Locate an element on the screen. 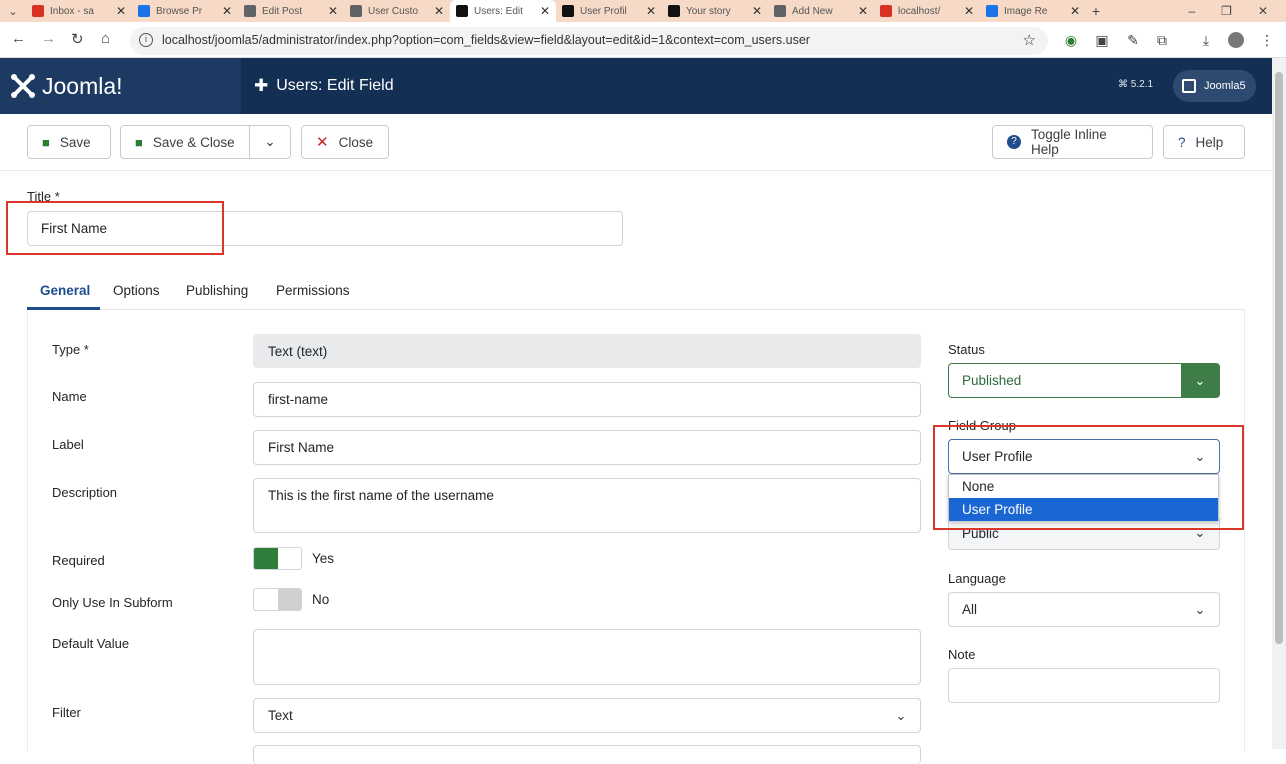 Image resolution: width=1286 pixels, height=764 pixels. browser-tab: Browse Pr ✕ is located at coordinates (185, 11).